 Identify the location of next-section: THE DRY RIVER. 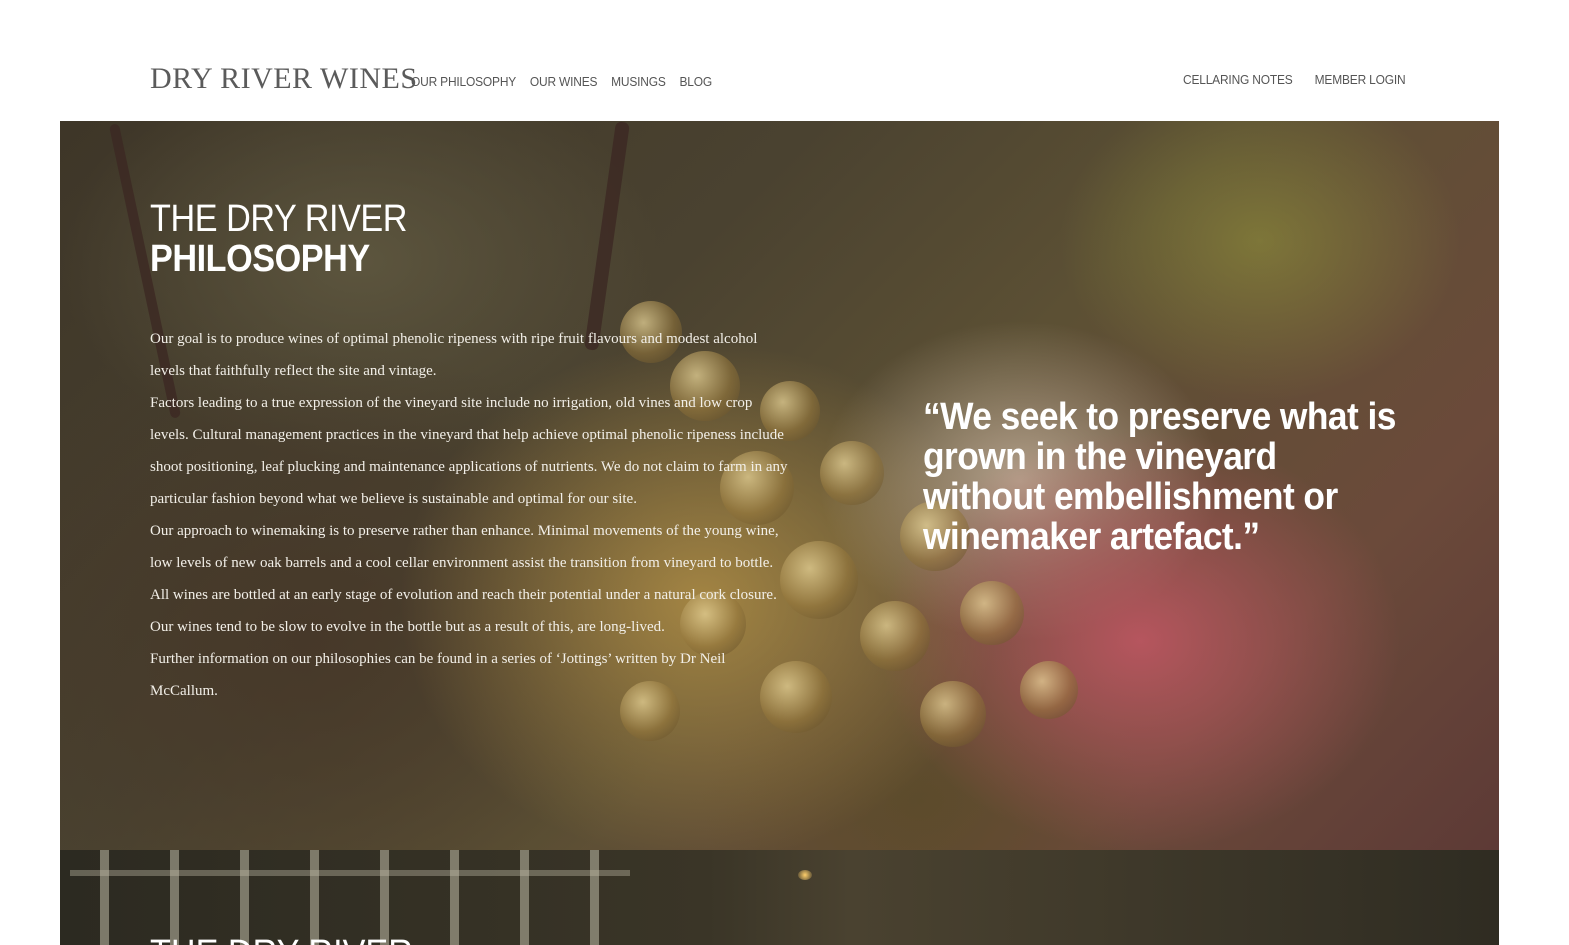
(779, 897).